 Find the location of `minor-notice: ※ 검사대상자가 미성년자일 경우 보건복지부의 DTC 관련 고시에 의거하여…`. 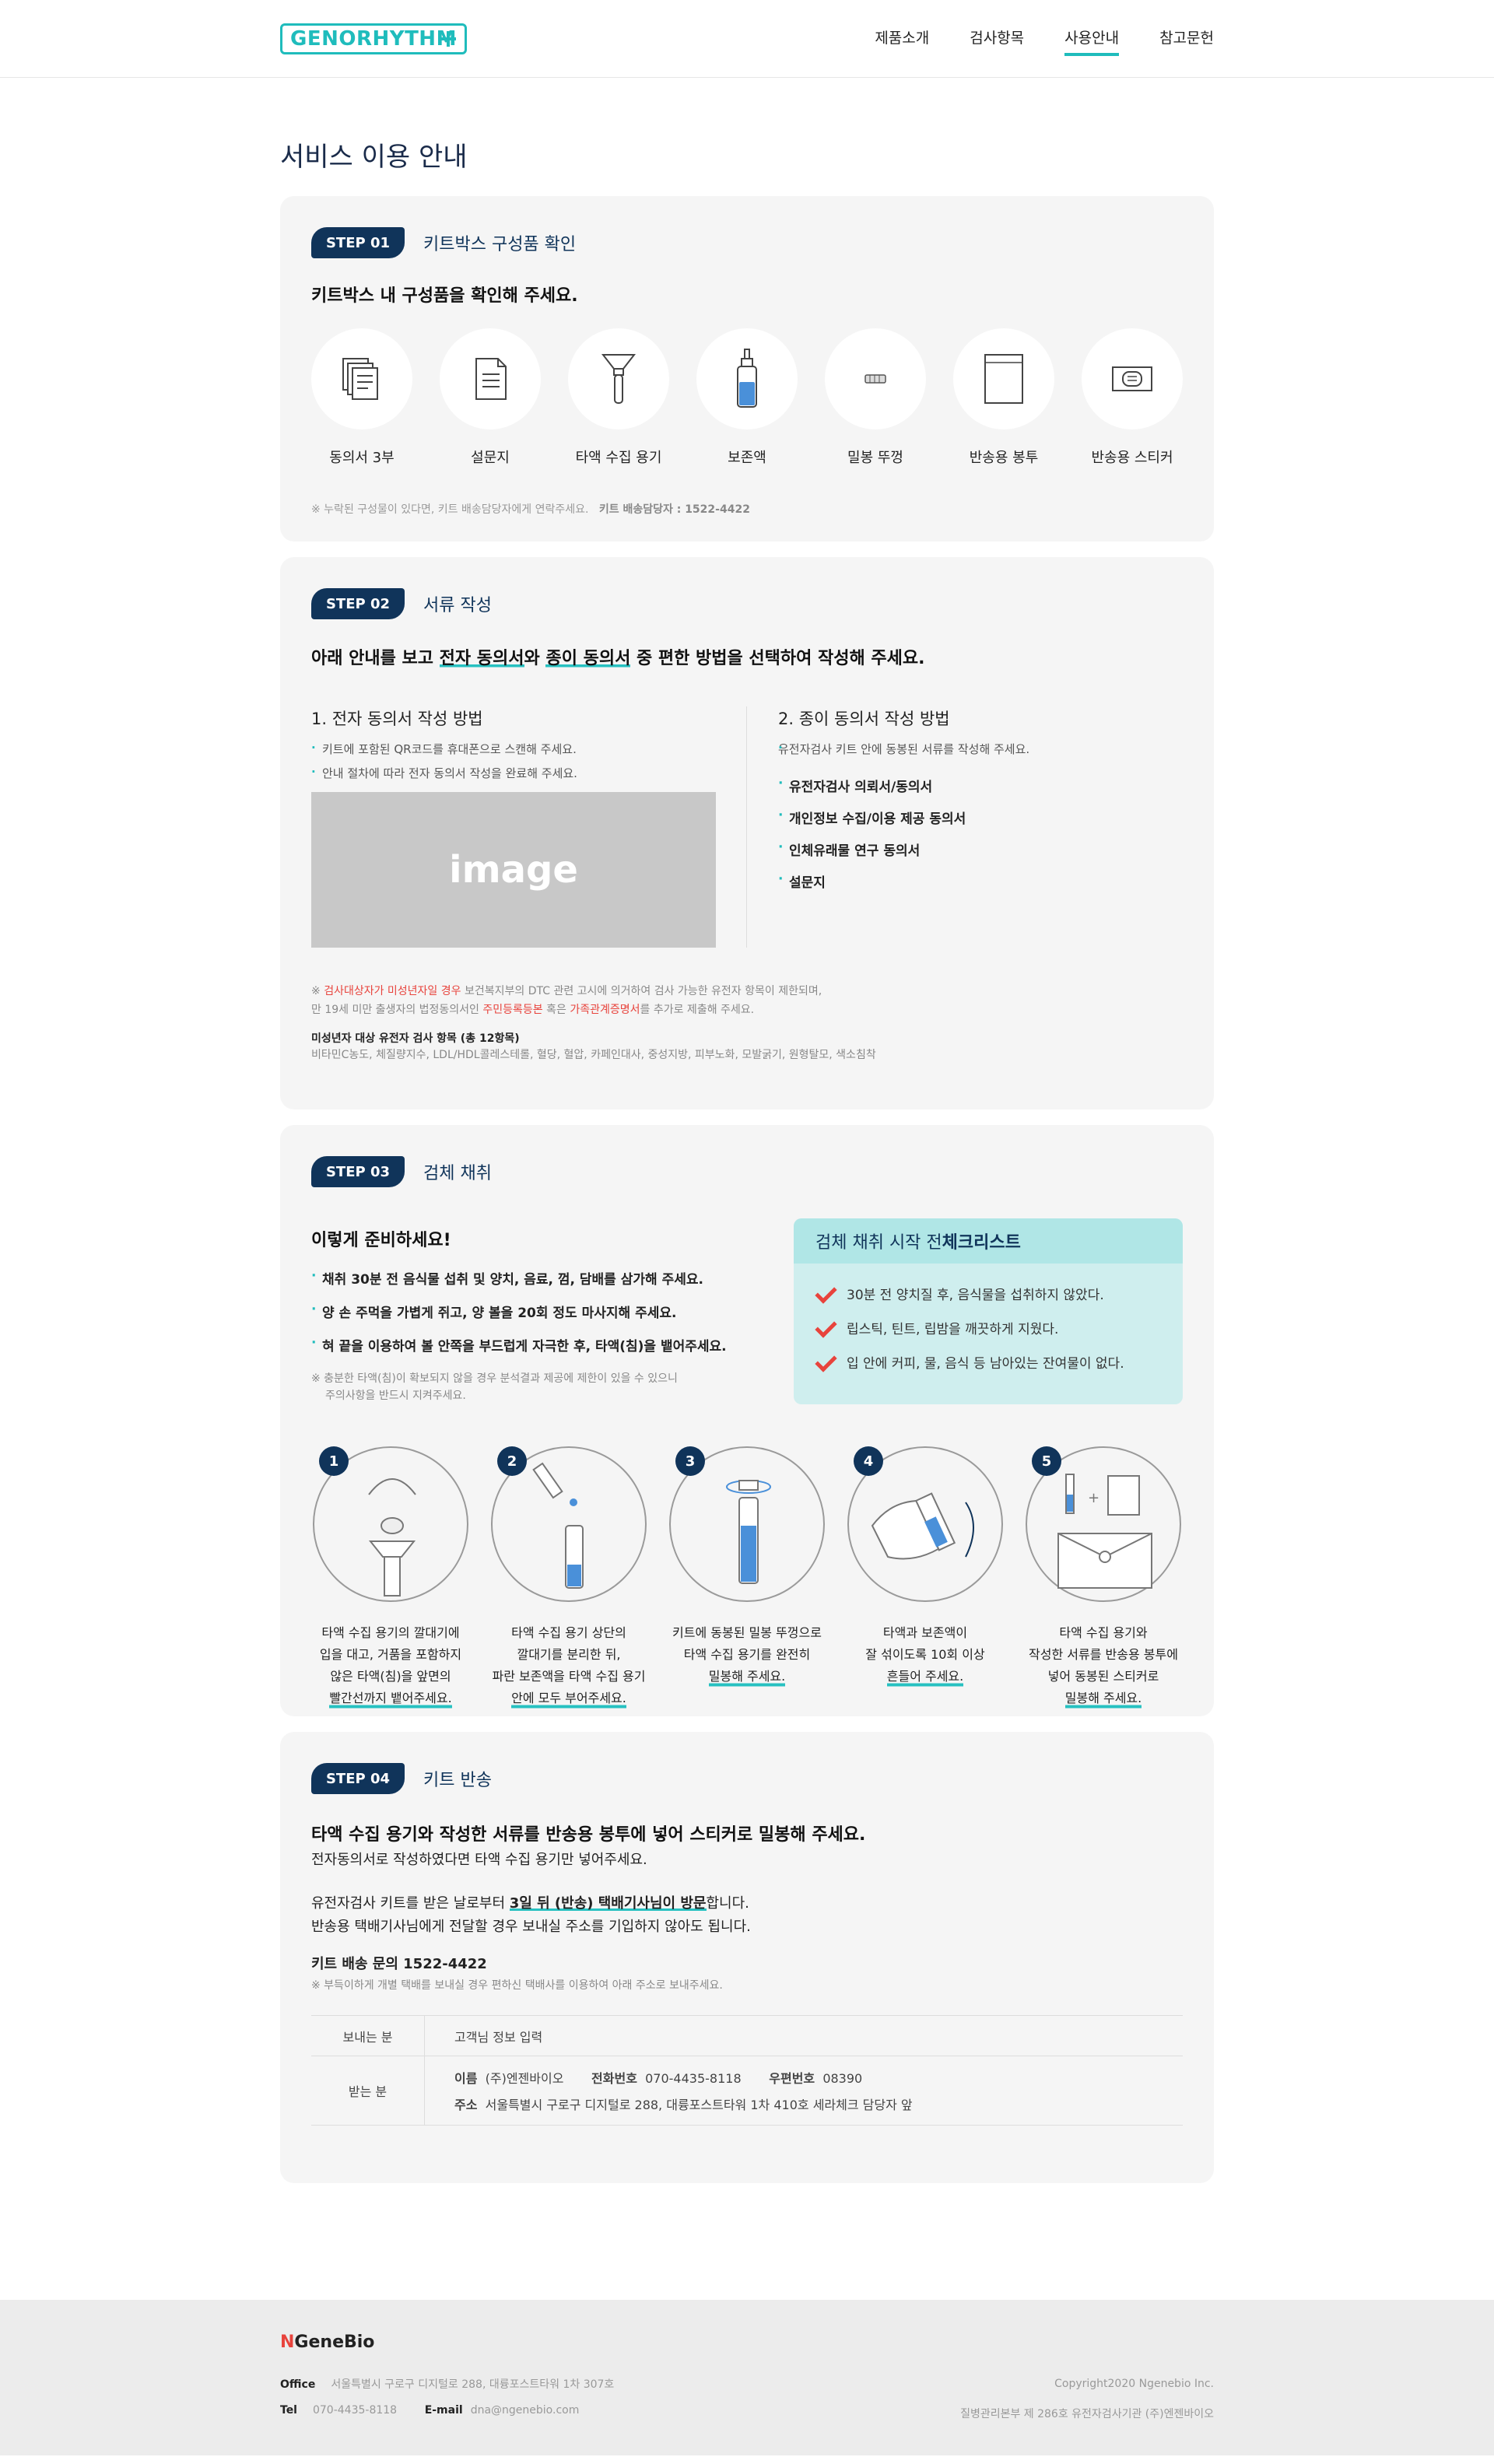

minor-notice: ※ 검사대상자가 미성년자일 경우 보건복지부의 DTC 관련 고시에 의거하여… is located at coordinates (566, 1000).